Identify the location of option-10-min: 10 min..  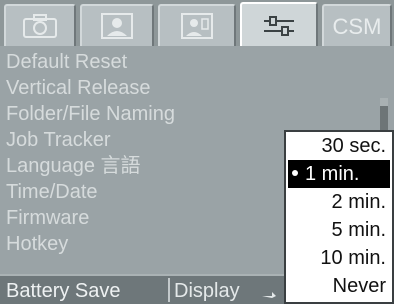
(339, 258).